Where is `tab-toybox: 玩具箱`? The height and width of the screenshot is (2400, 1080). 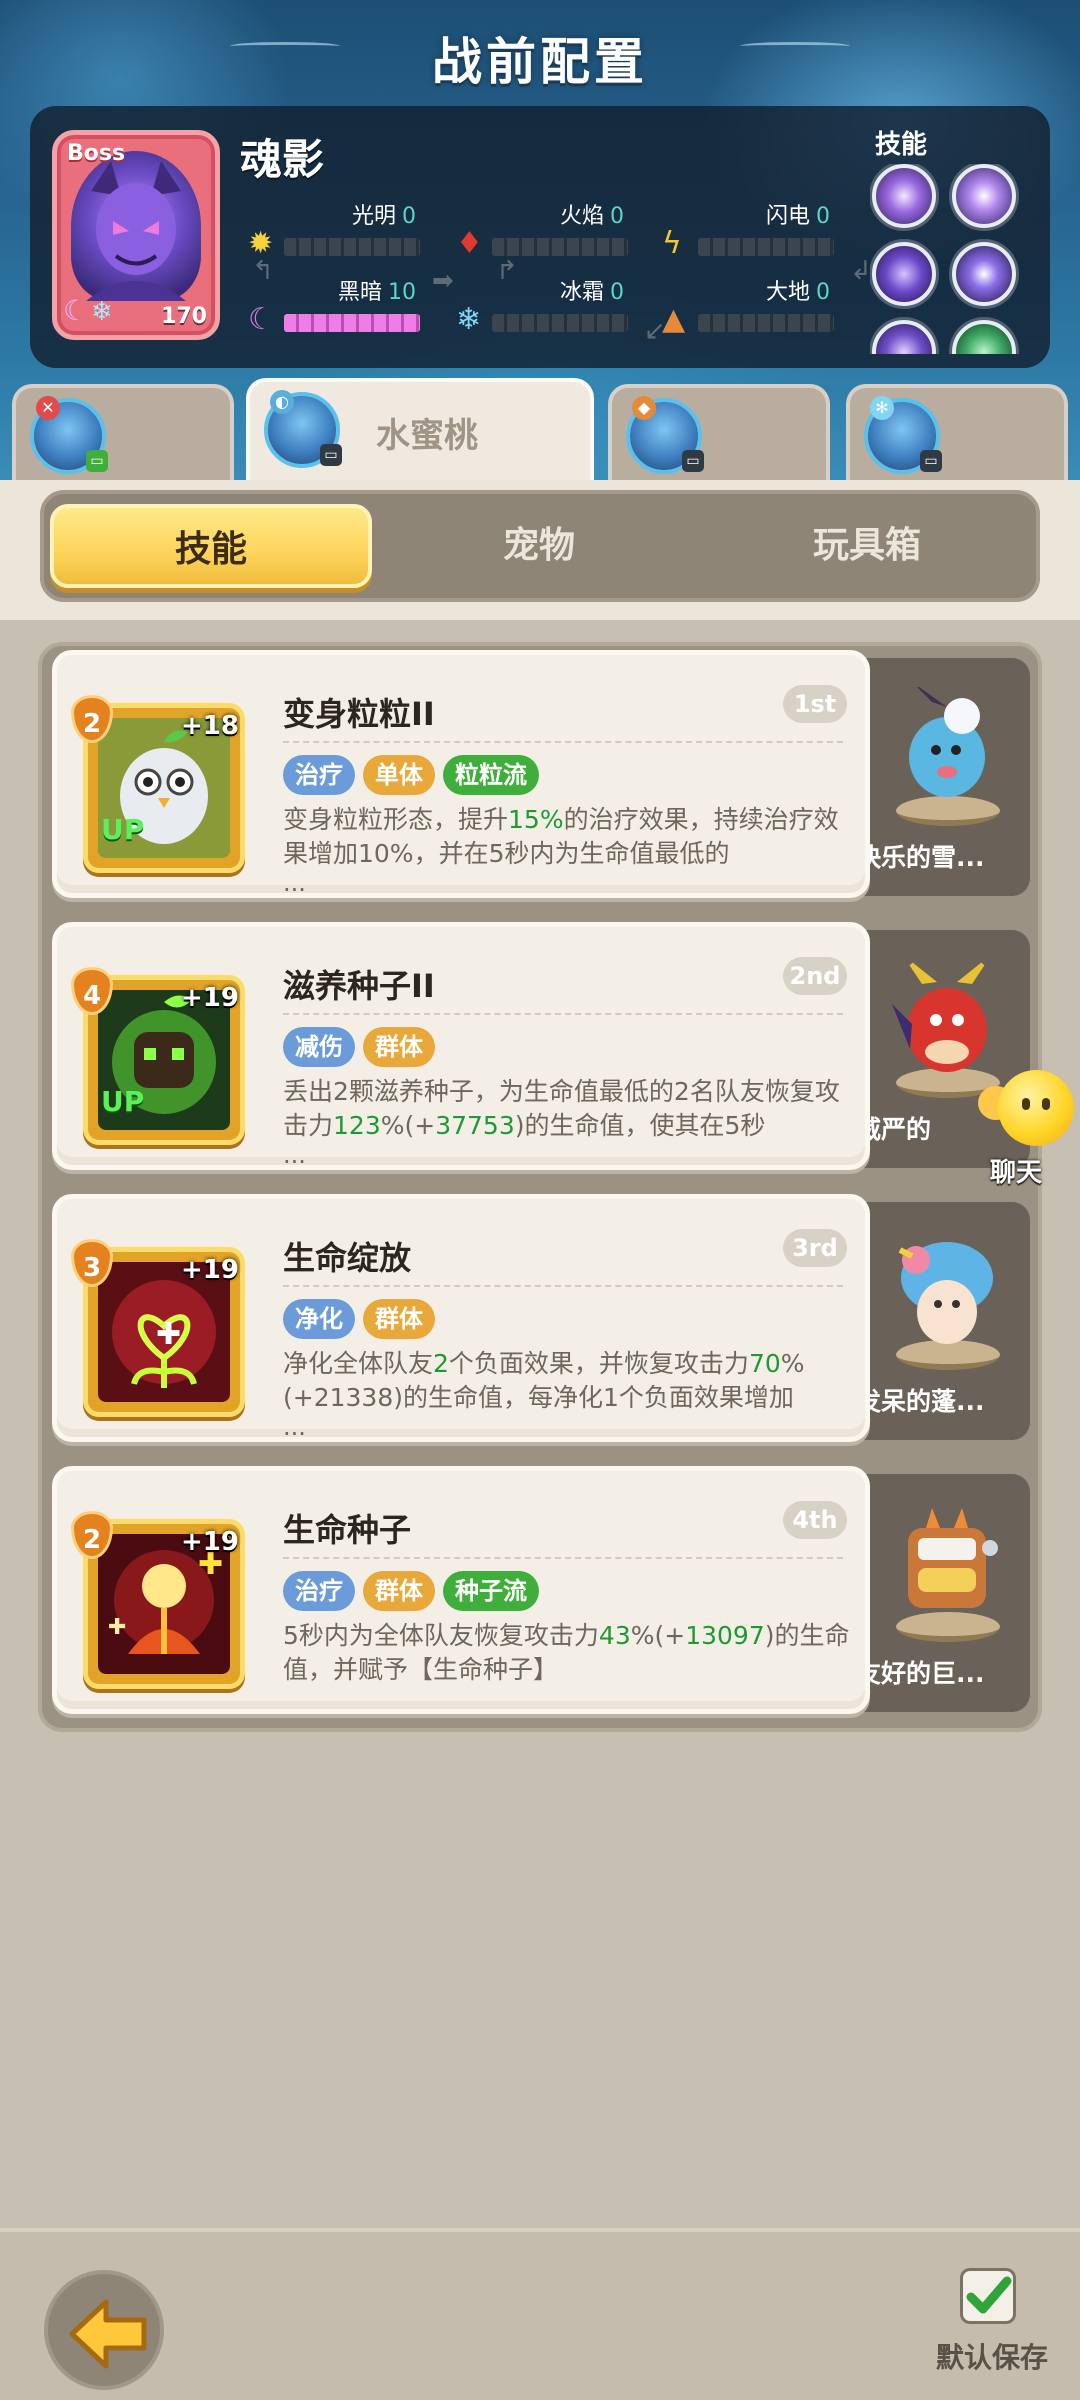 tab-toybox: 玩具箱 is located at coordinates (867, 546).